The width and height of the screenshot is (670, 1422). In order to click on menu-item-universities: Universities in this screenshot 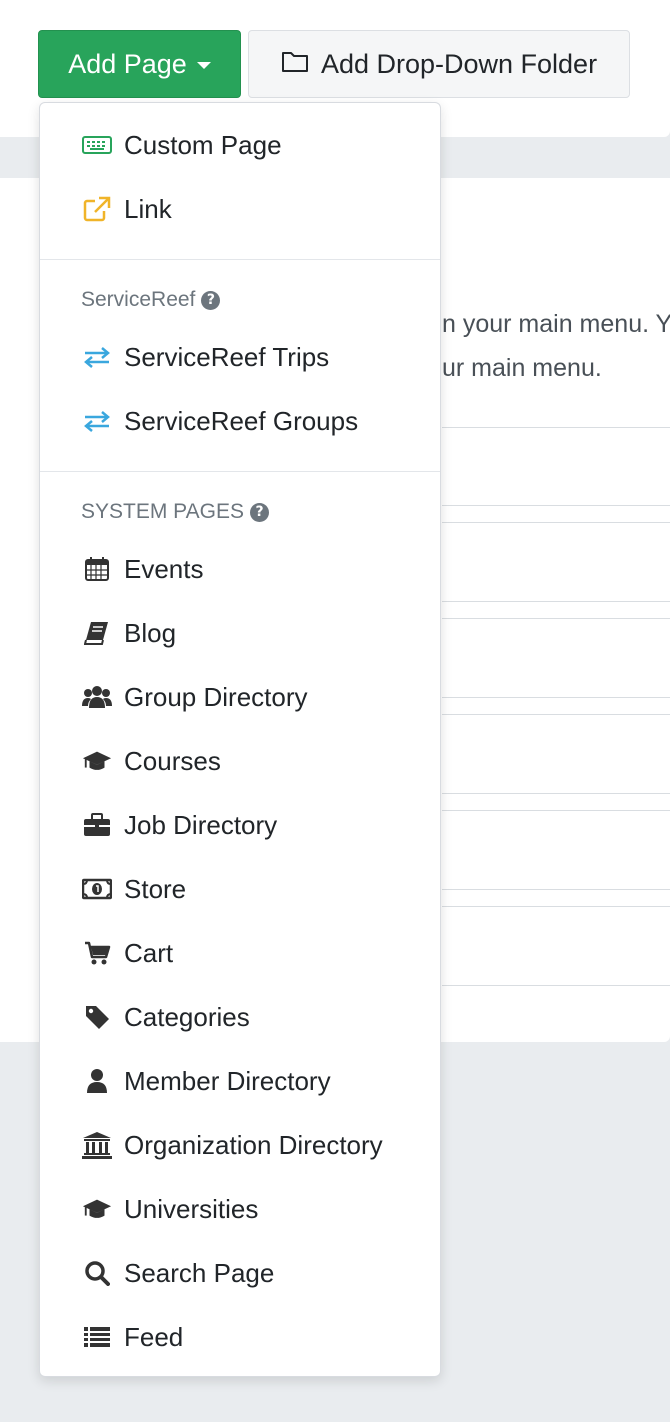, I will do `click(240, 1209)`.